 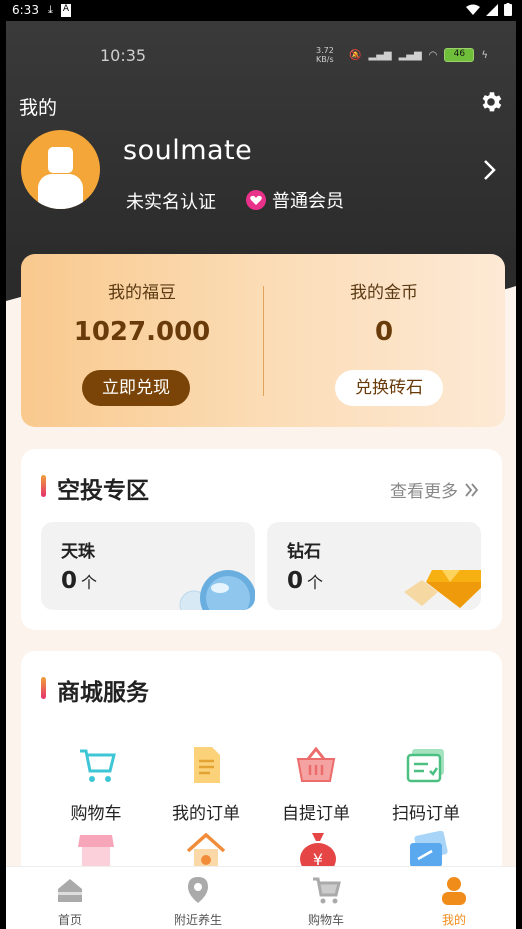 What do you see at coordinates (325, 55) in the screenshot?
I see `network-speed: 3.72 KB/s` at bounding box center [325, 55].